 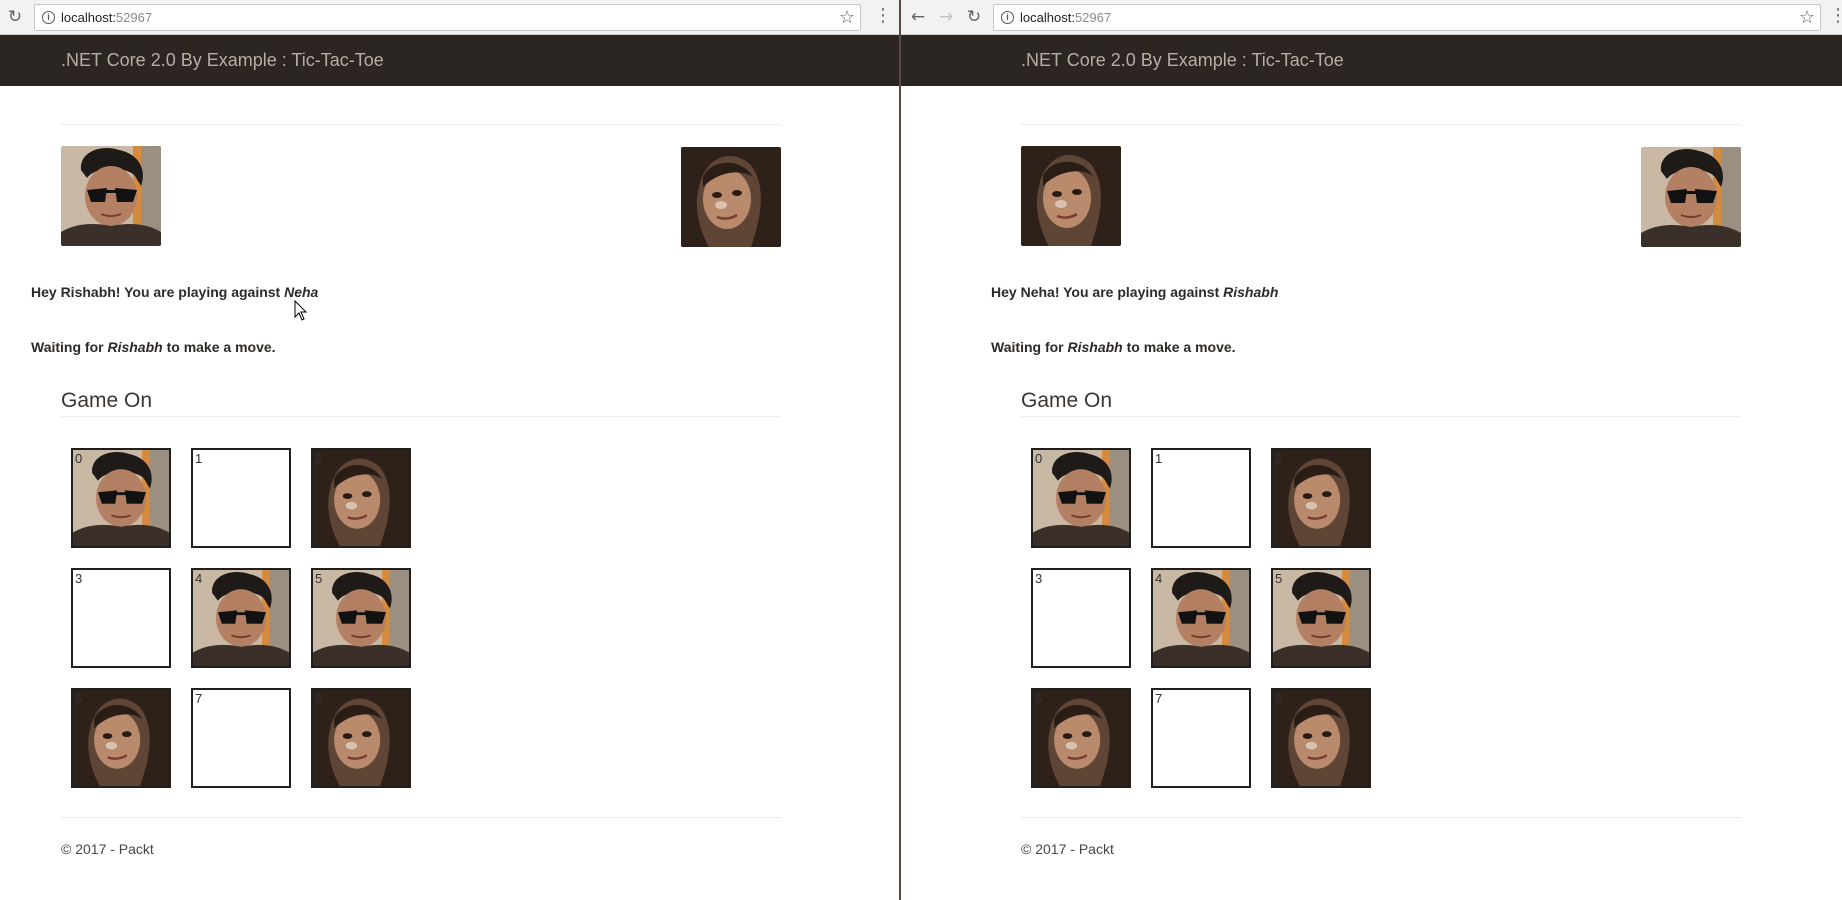 What do you see at coordinates (946, 17) in the screenshot?
I see `forward-icon: →` at bounding box center [946, 17].